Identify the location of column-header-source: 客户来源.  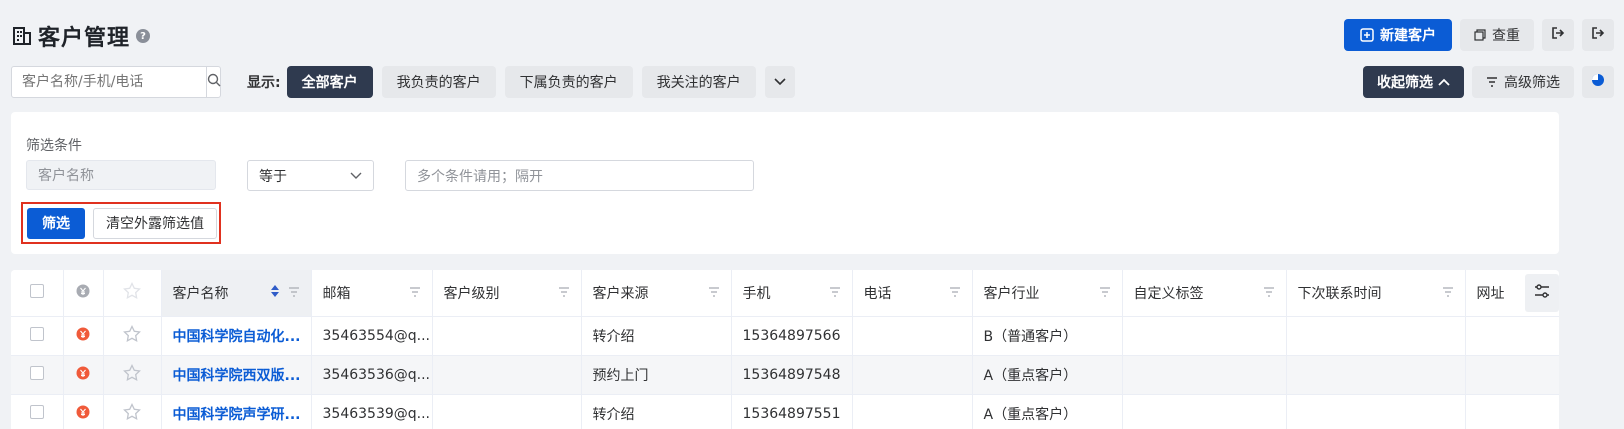
(656, 293).